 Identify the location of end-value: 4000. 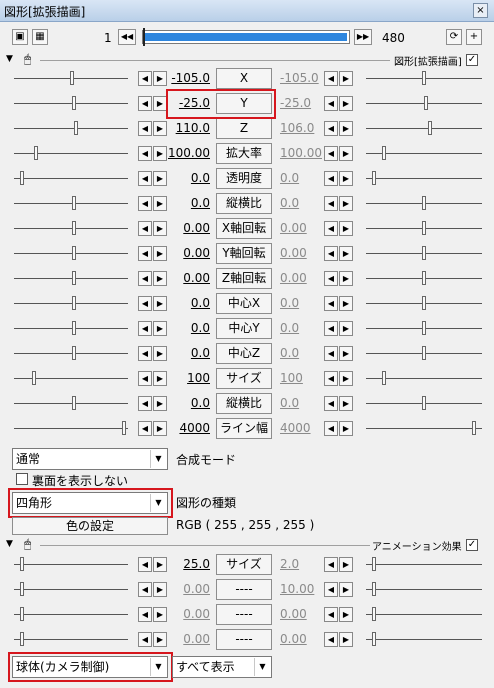
(302, 428).